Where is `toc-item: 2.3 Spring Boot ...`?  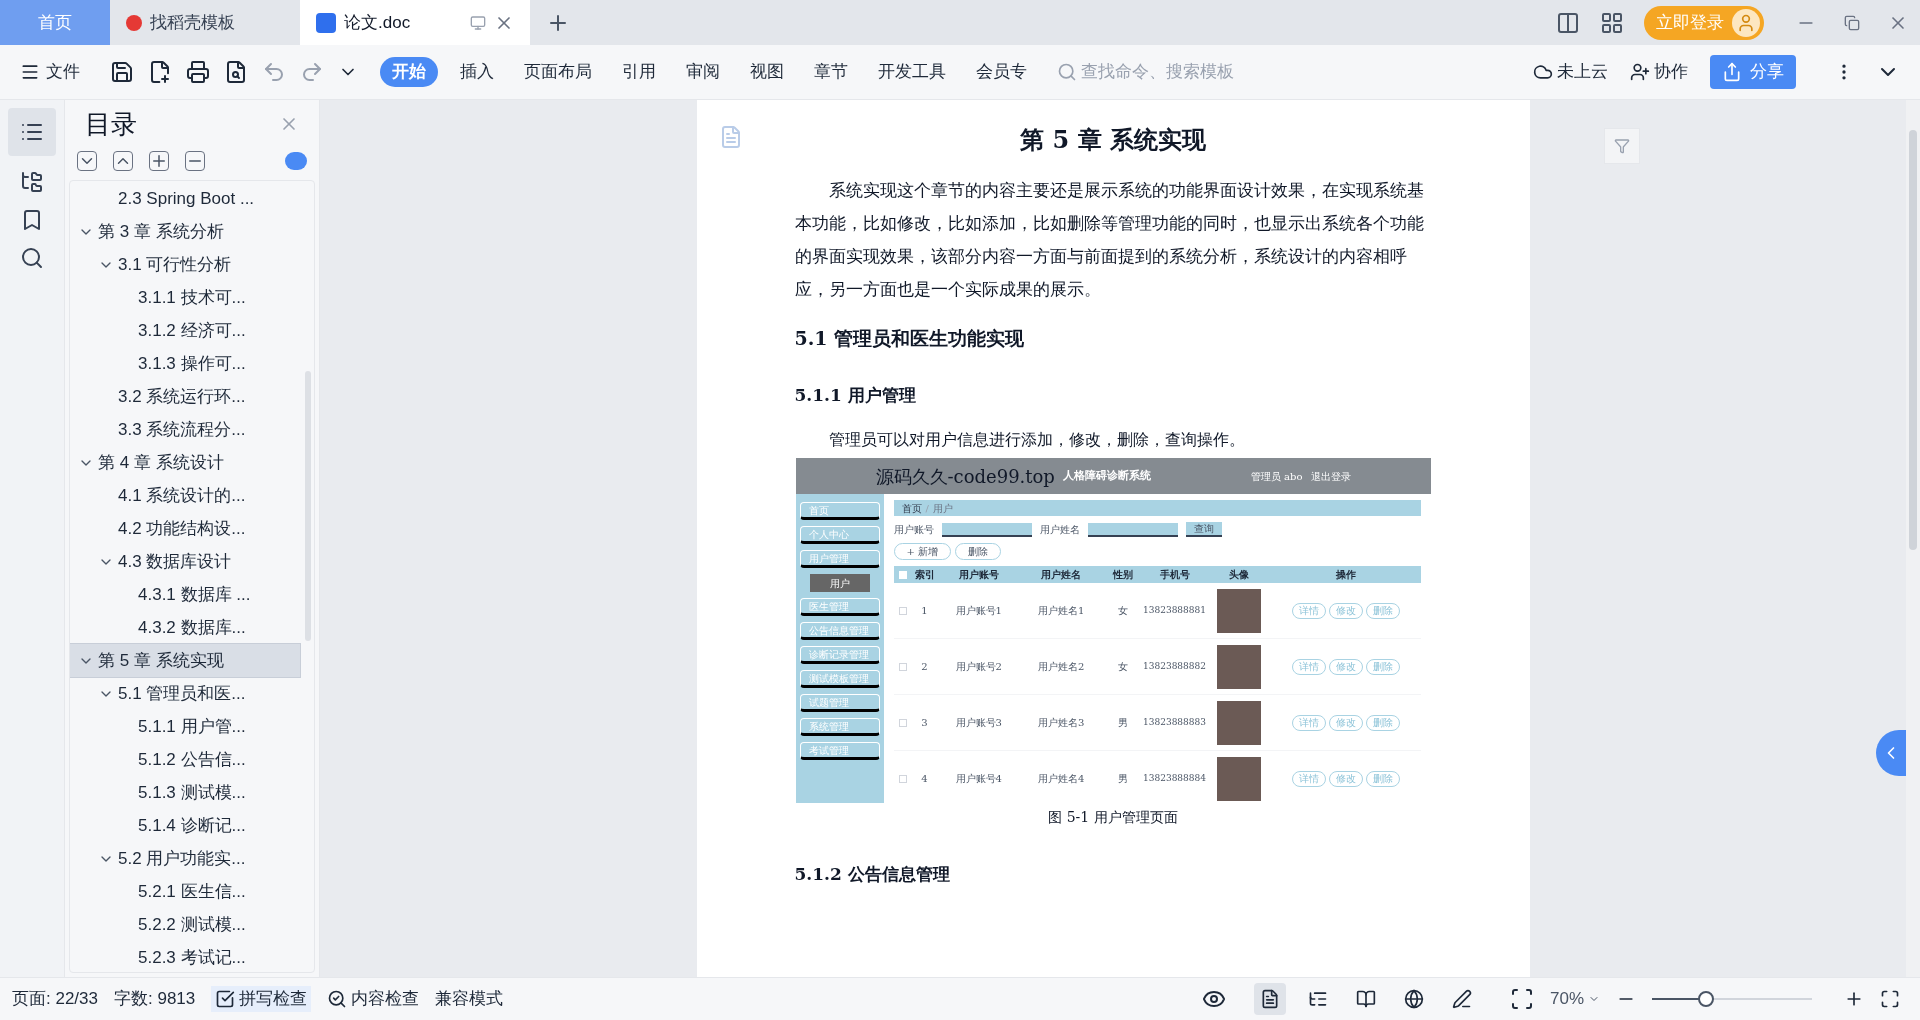
toc-item: 2.3 Spring Boot ... is located at coordinates (185, 198).